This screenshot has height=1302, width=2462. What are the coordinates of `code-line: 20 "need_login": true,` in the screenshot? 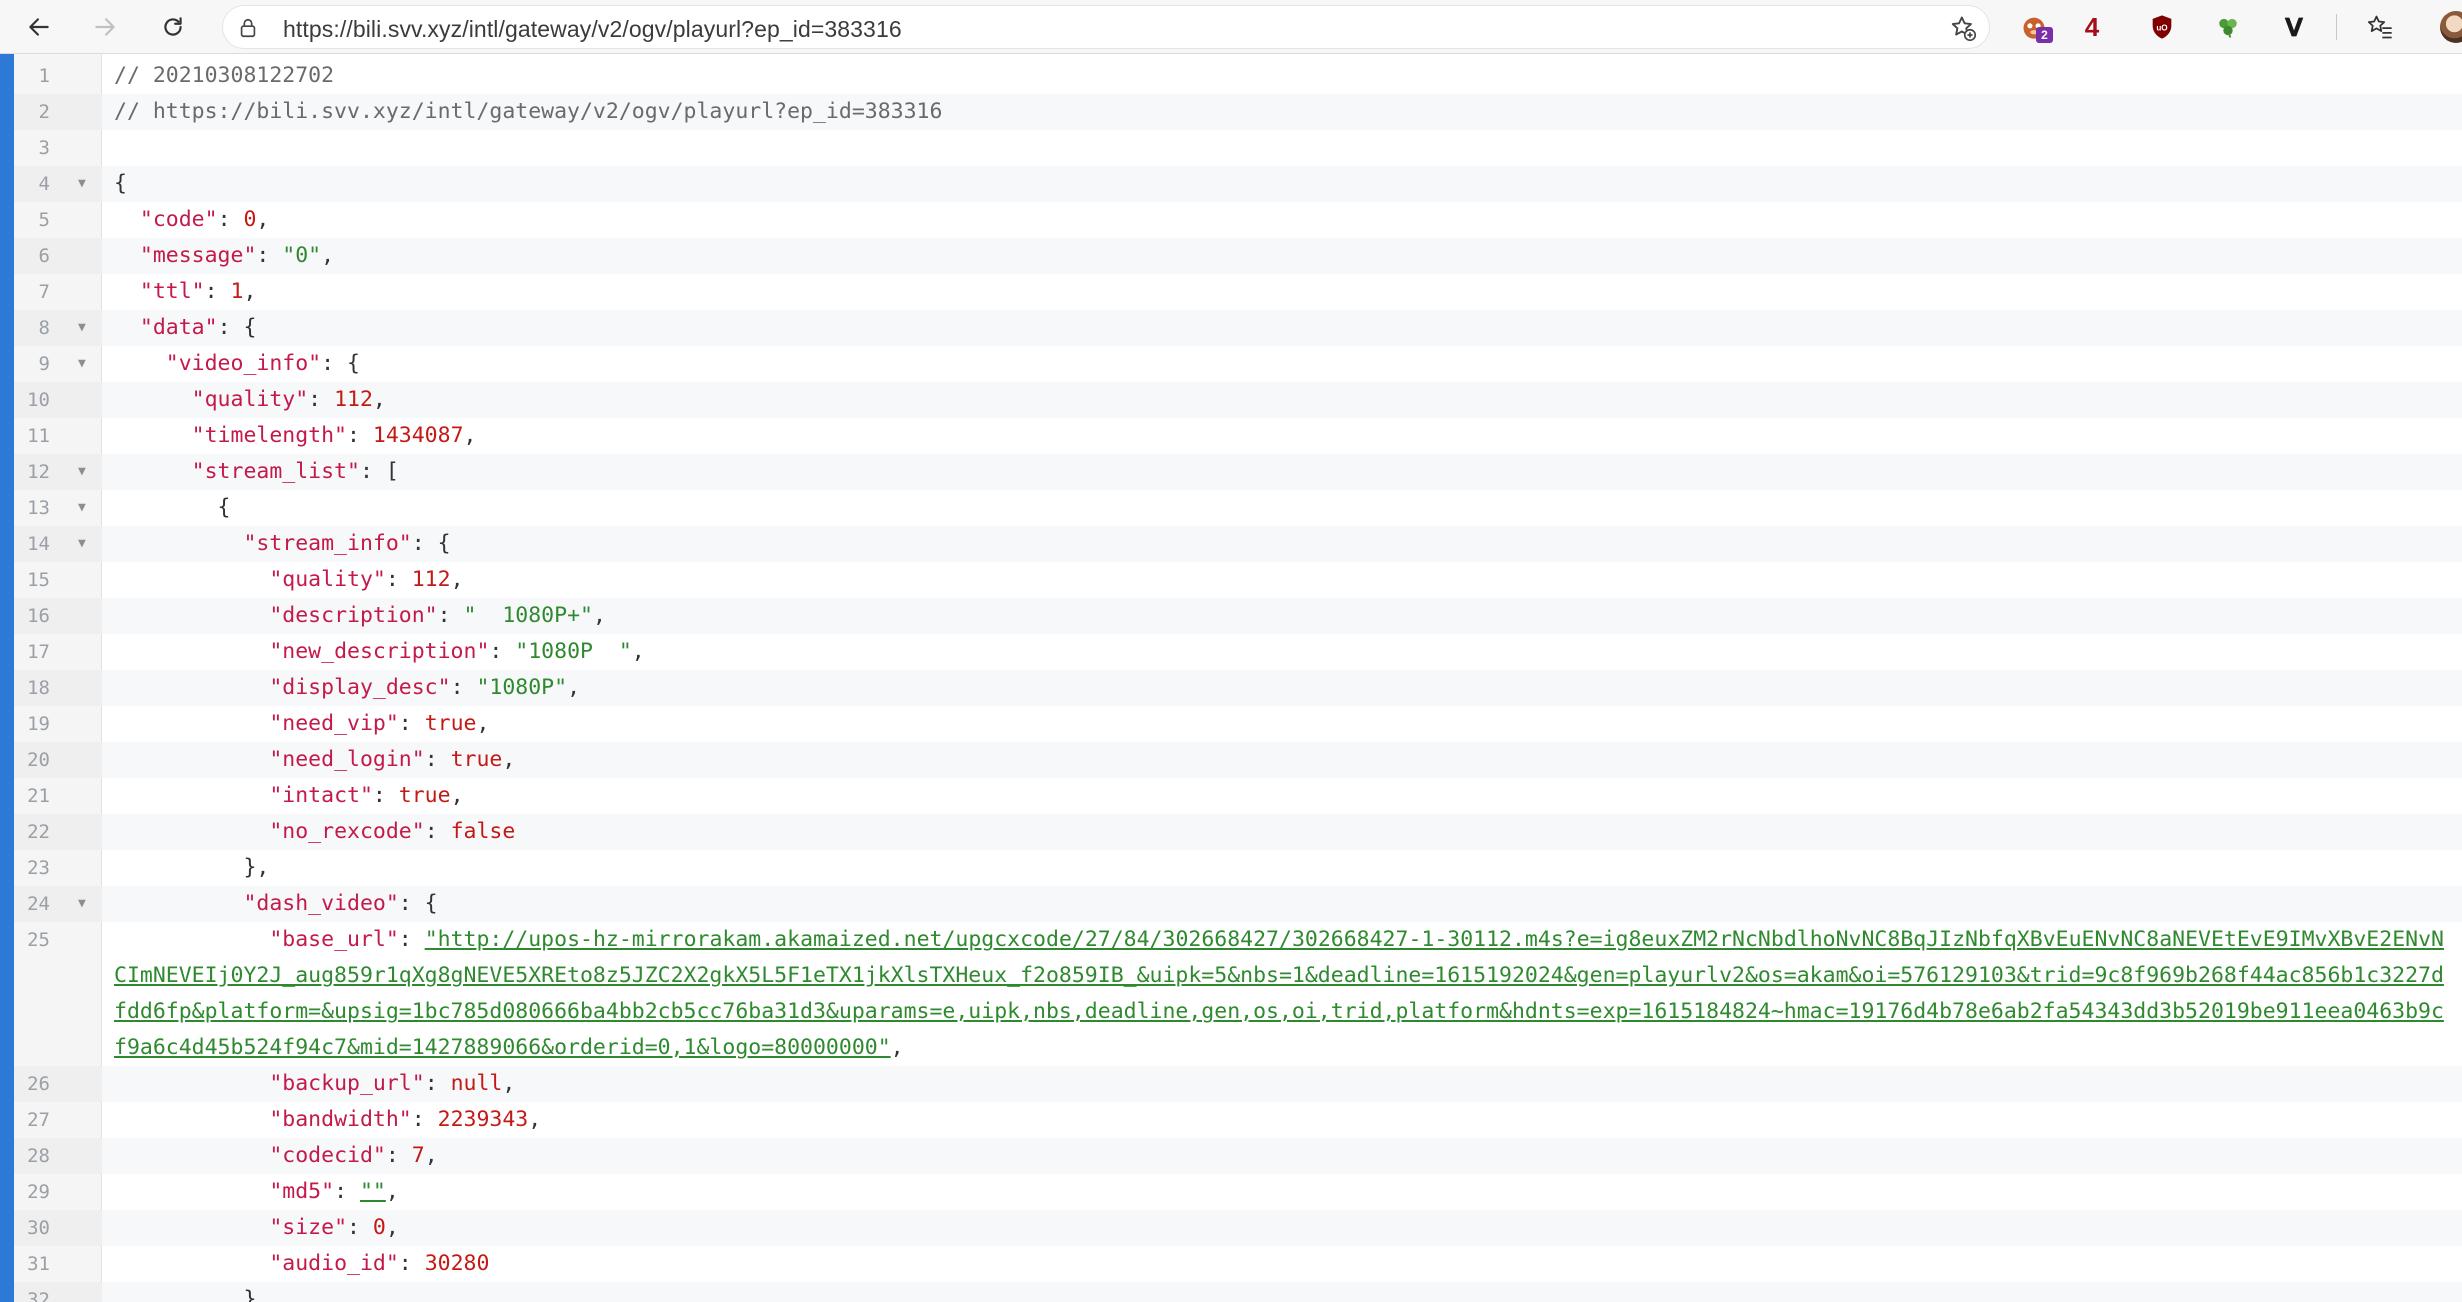 It's located at (1238, 760).